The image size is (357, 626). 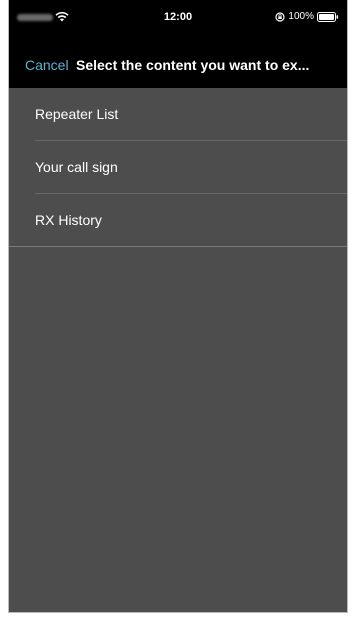 What do you see at coordinates (280, 16) in the screenshot?
I see `orientation-lock-icon` at bounding box center [280, 16].